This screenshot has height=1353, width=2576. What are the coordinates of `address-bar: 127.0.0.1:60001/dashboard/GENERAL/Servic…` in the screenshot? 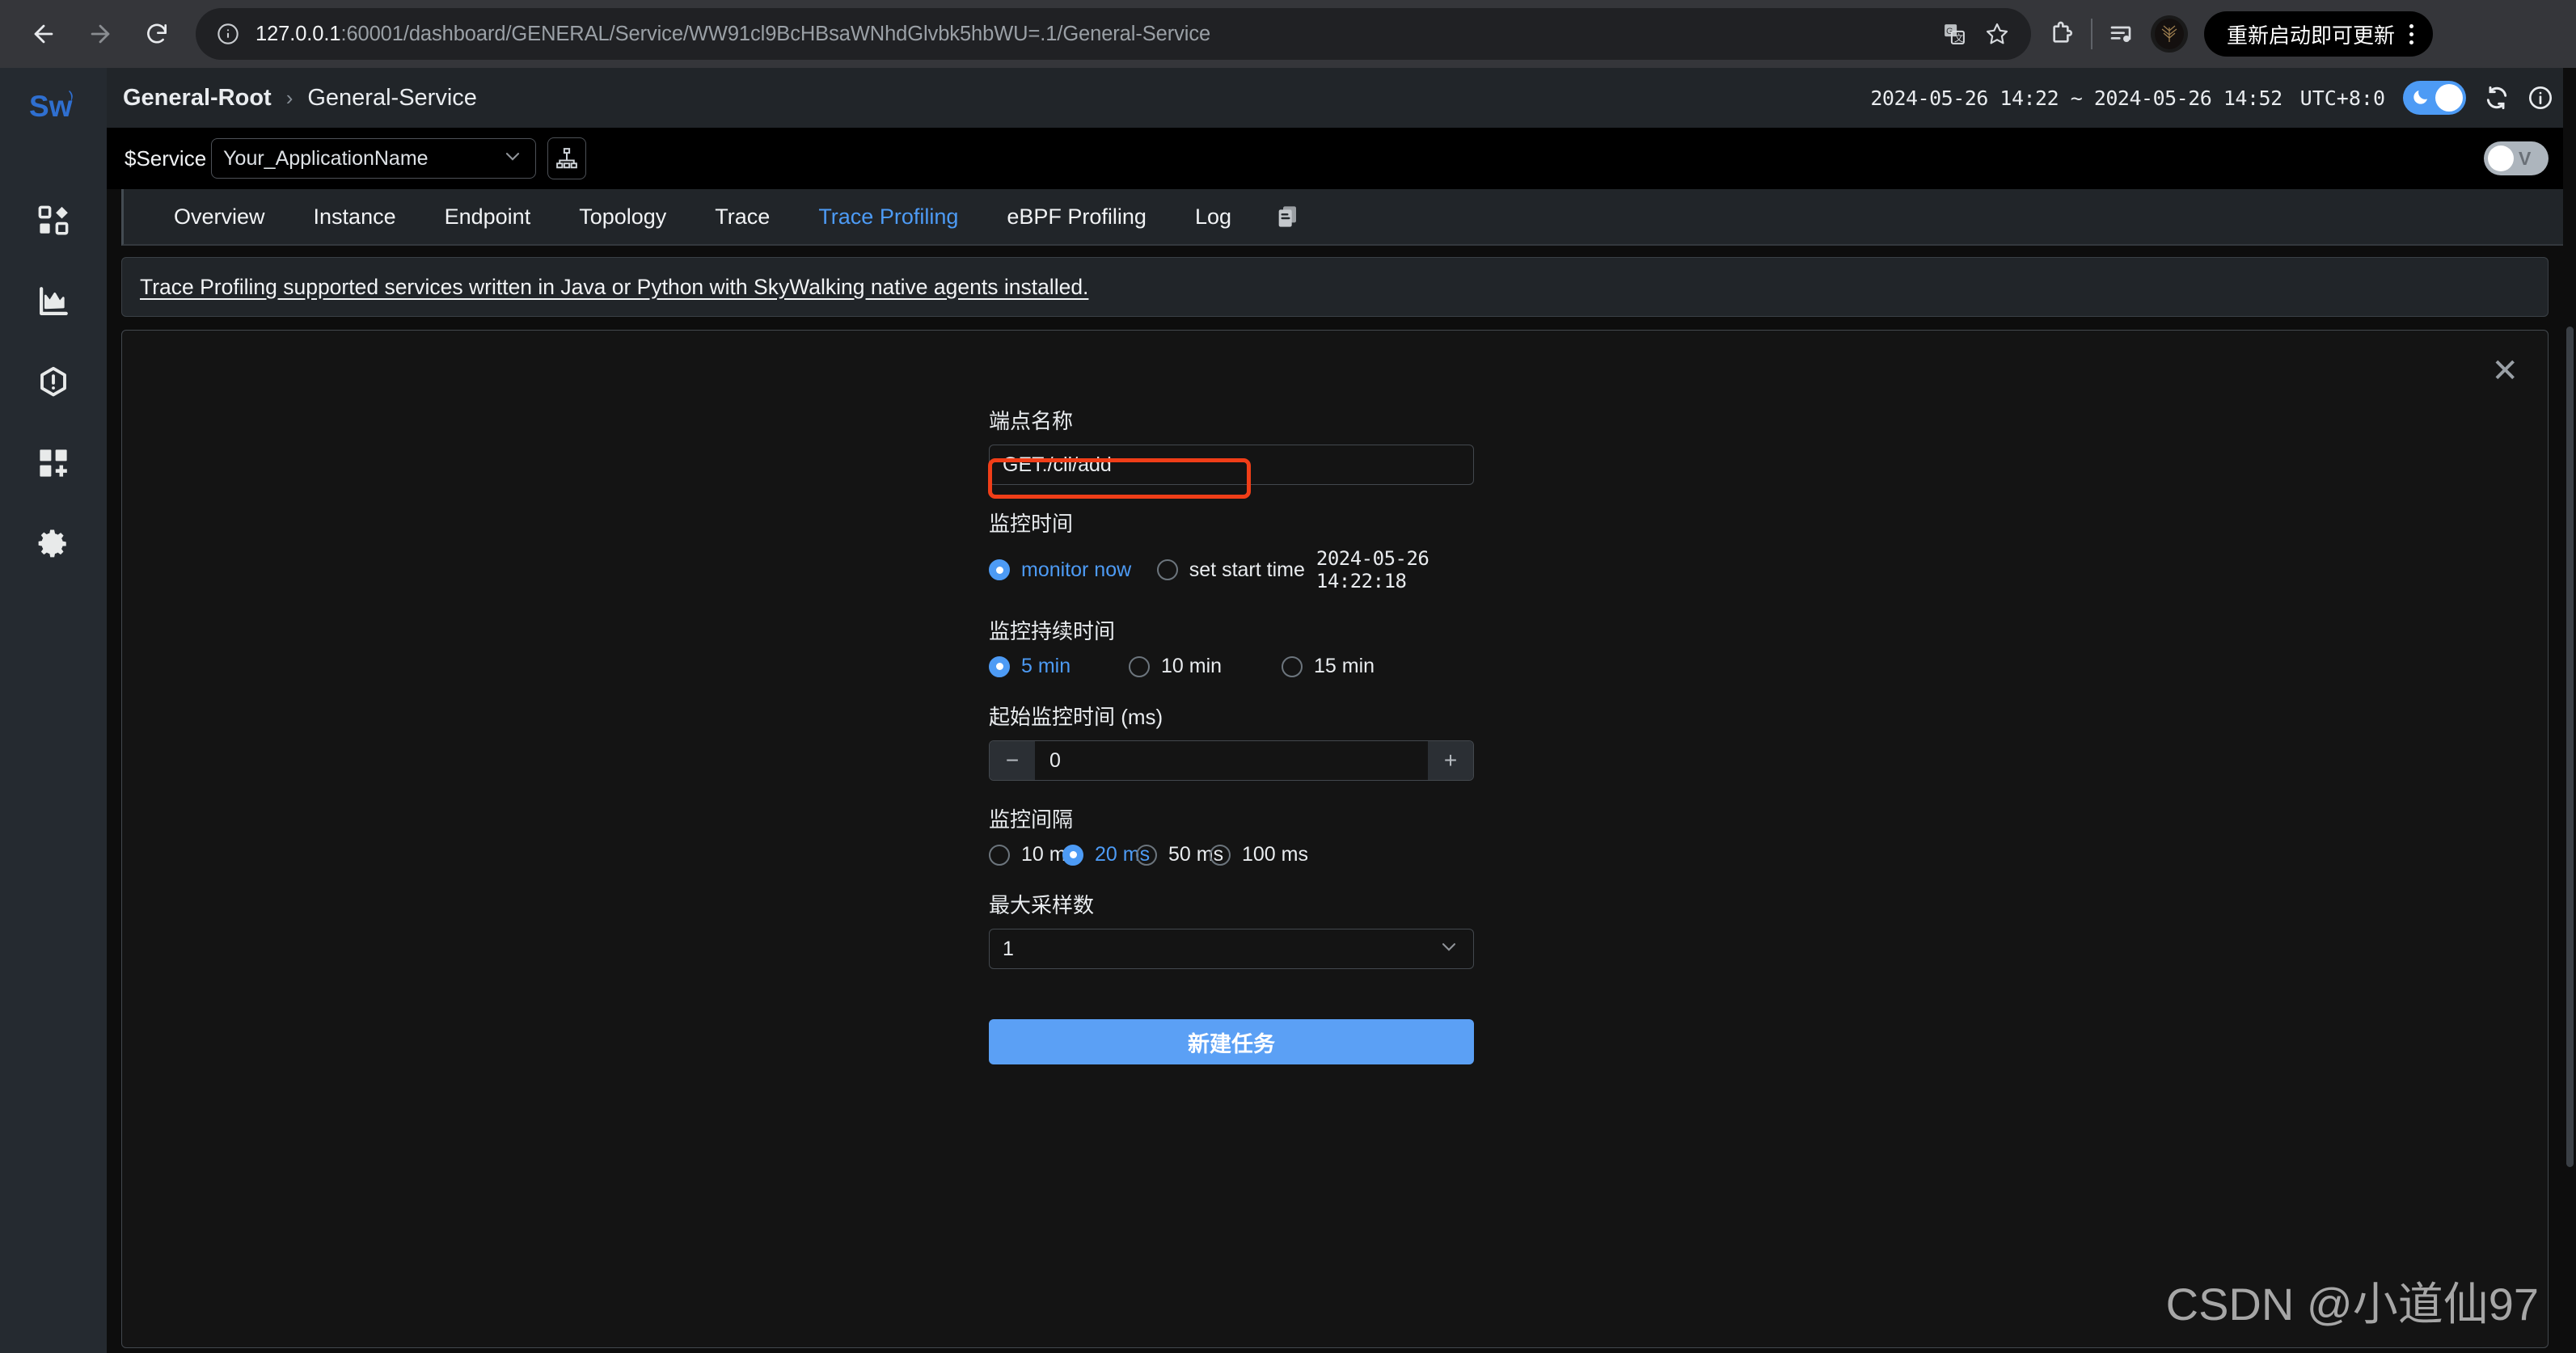 It's located at (1113, 34).